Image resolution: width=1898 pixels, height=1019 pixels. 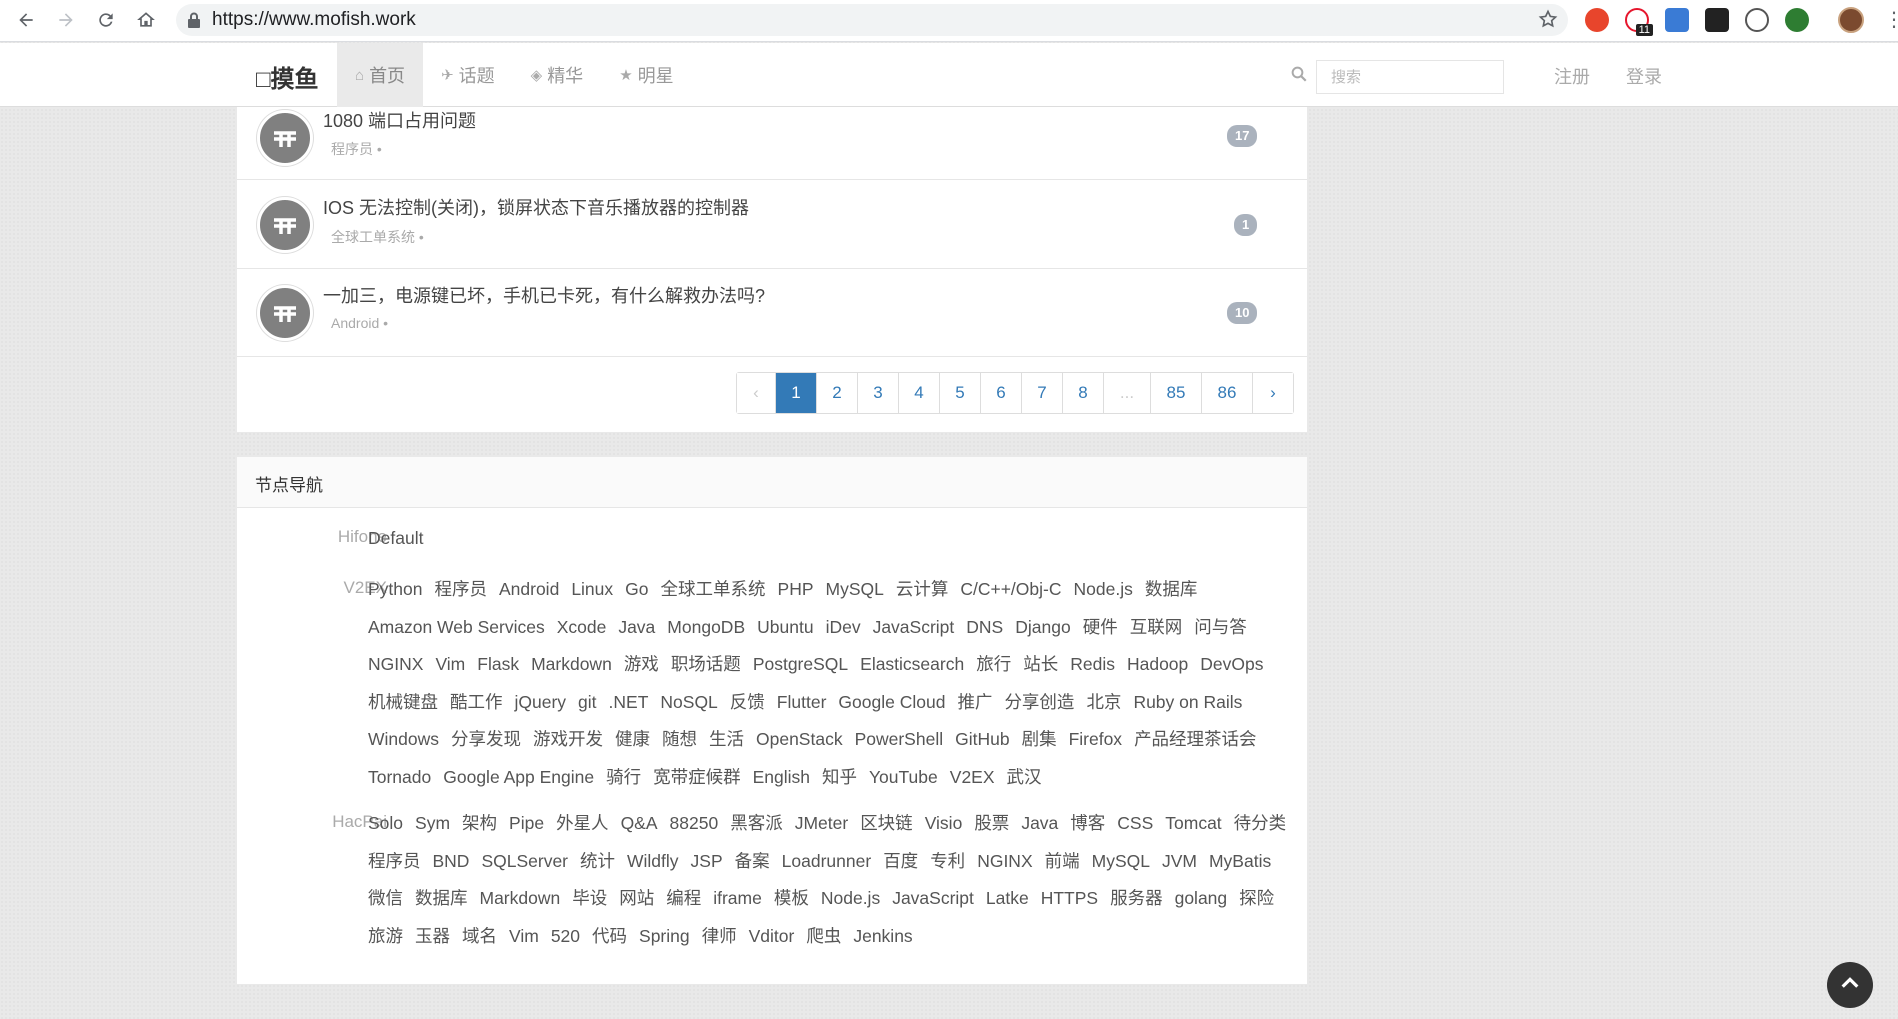 I want to click on leaf-extension-icon, so click(x=1797, y=20).